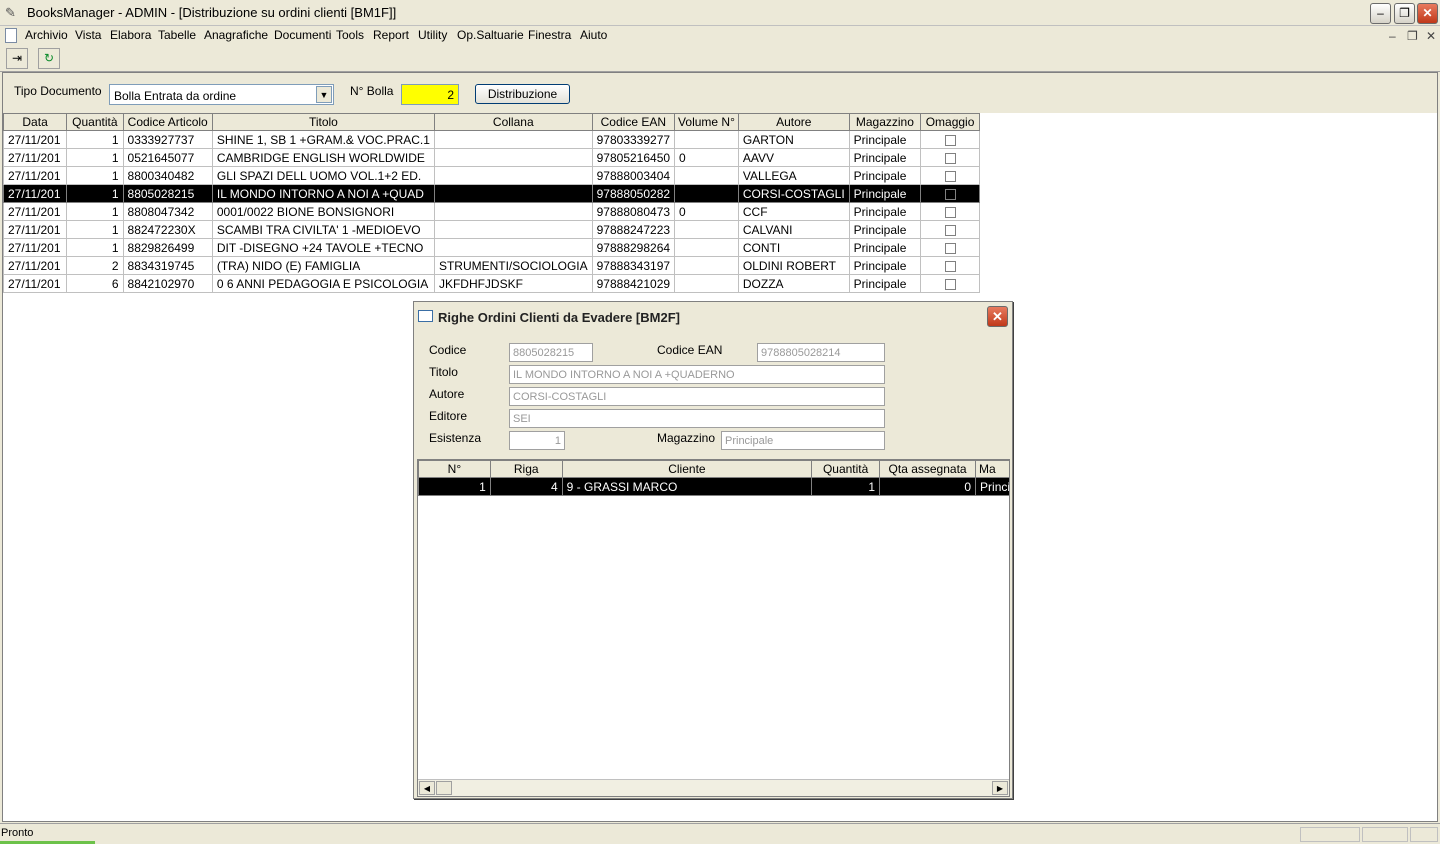 This screenshot has height=844, width=1440. Describe the element at coordinates (324, 94) in the screenshot. I see `chevron-down-icon: ▼` at that location.